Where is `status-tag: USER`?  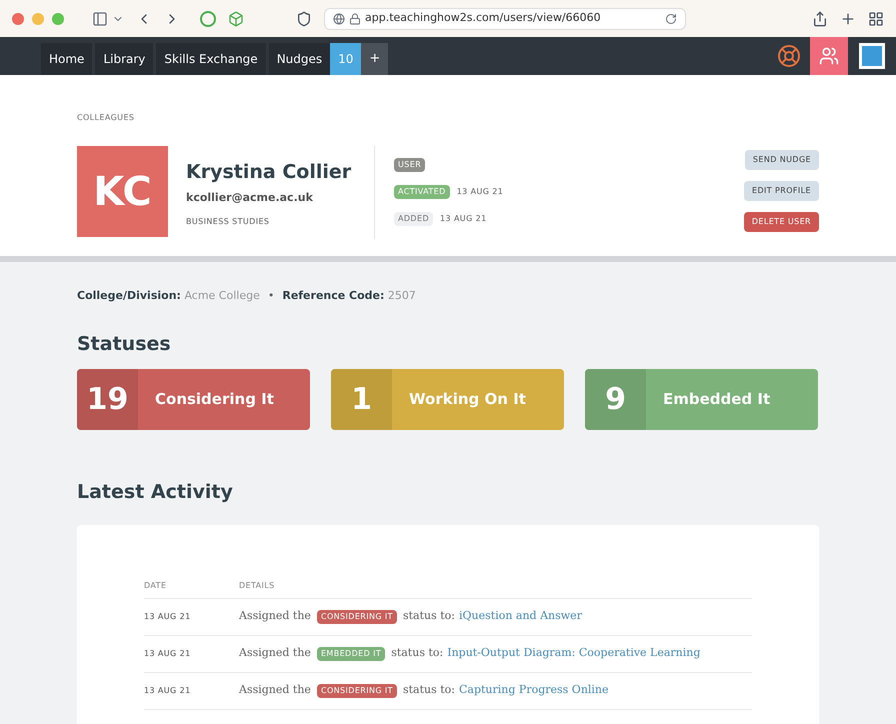 status-tag: USER is located at coordinates (410, 165).